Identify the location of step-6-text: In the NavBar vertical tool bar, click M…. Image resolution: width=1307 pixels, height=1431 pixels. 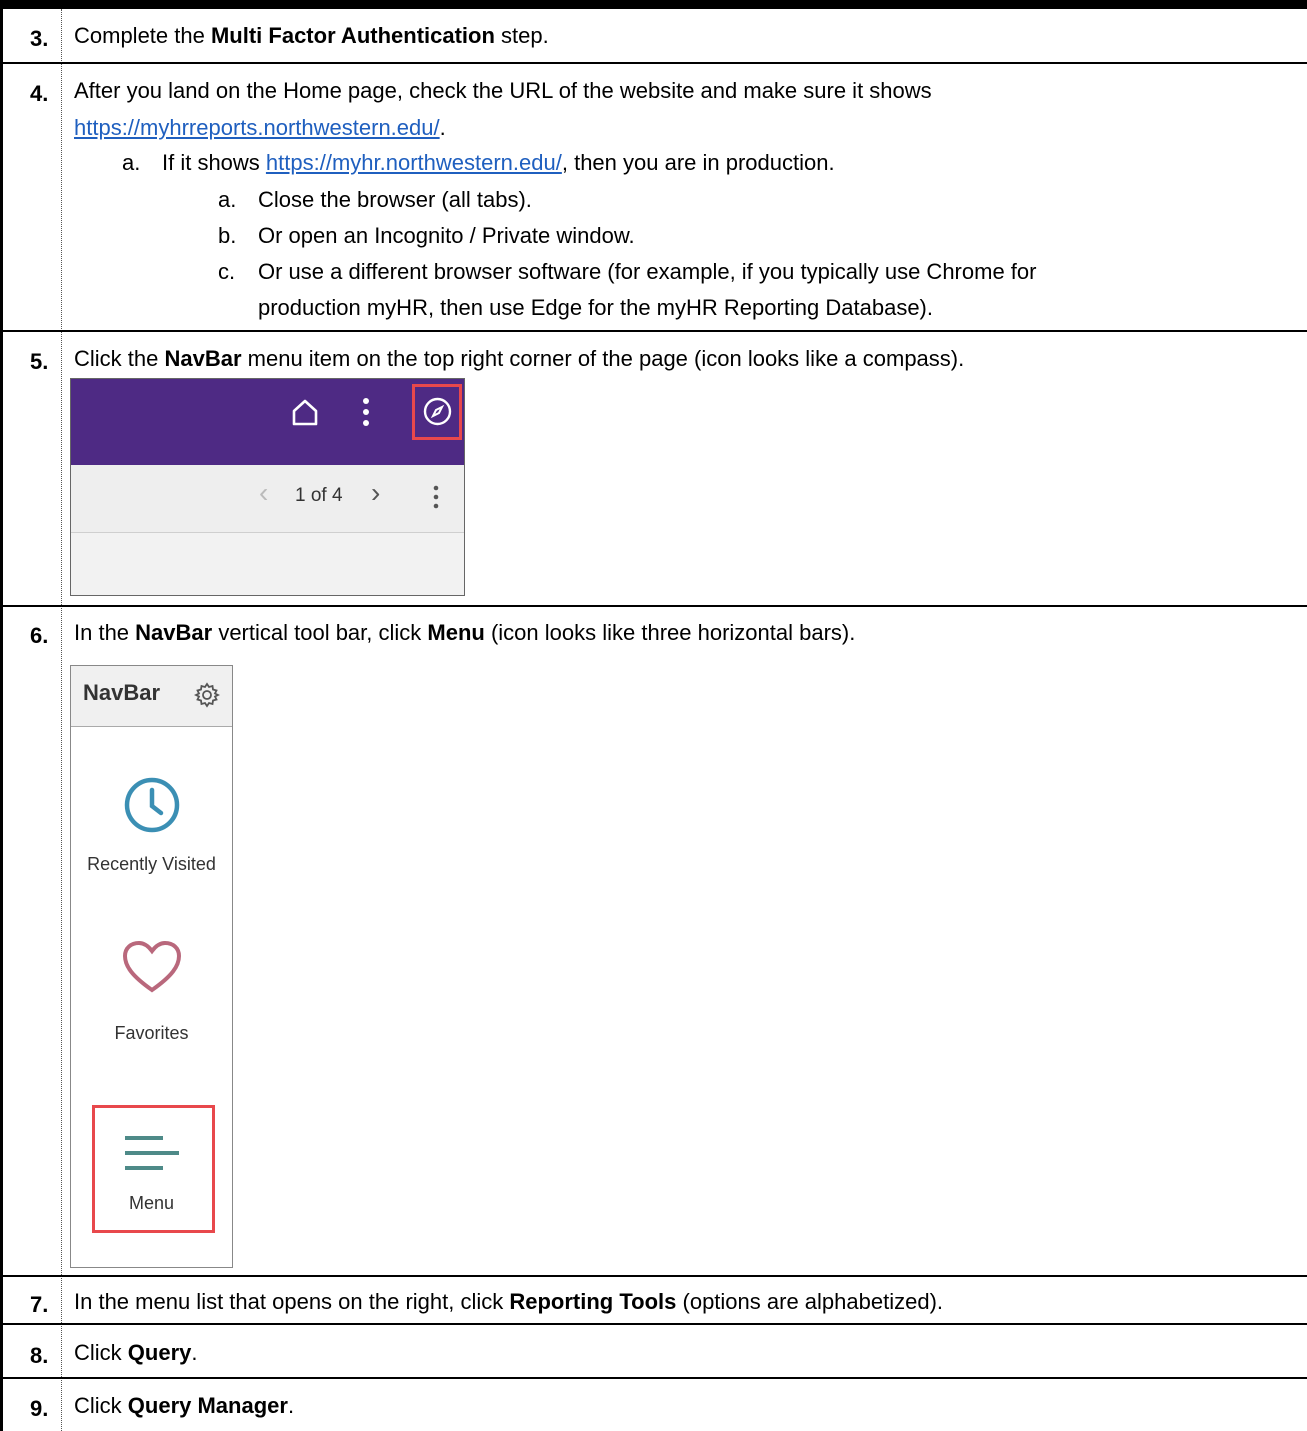
(465, 632).